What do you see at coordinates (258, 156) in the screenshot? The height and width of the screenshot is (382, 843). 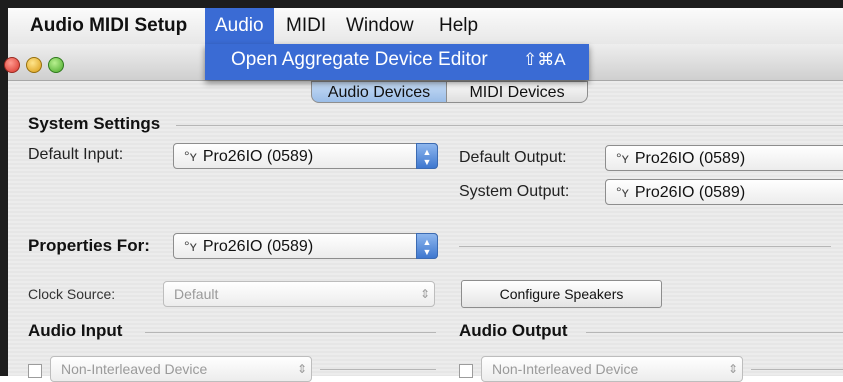 I see `default-input-value: Pro26IO (0589)` at bounding box center [258, 156].